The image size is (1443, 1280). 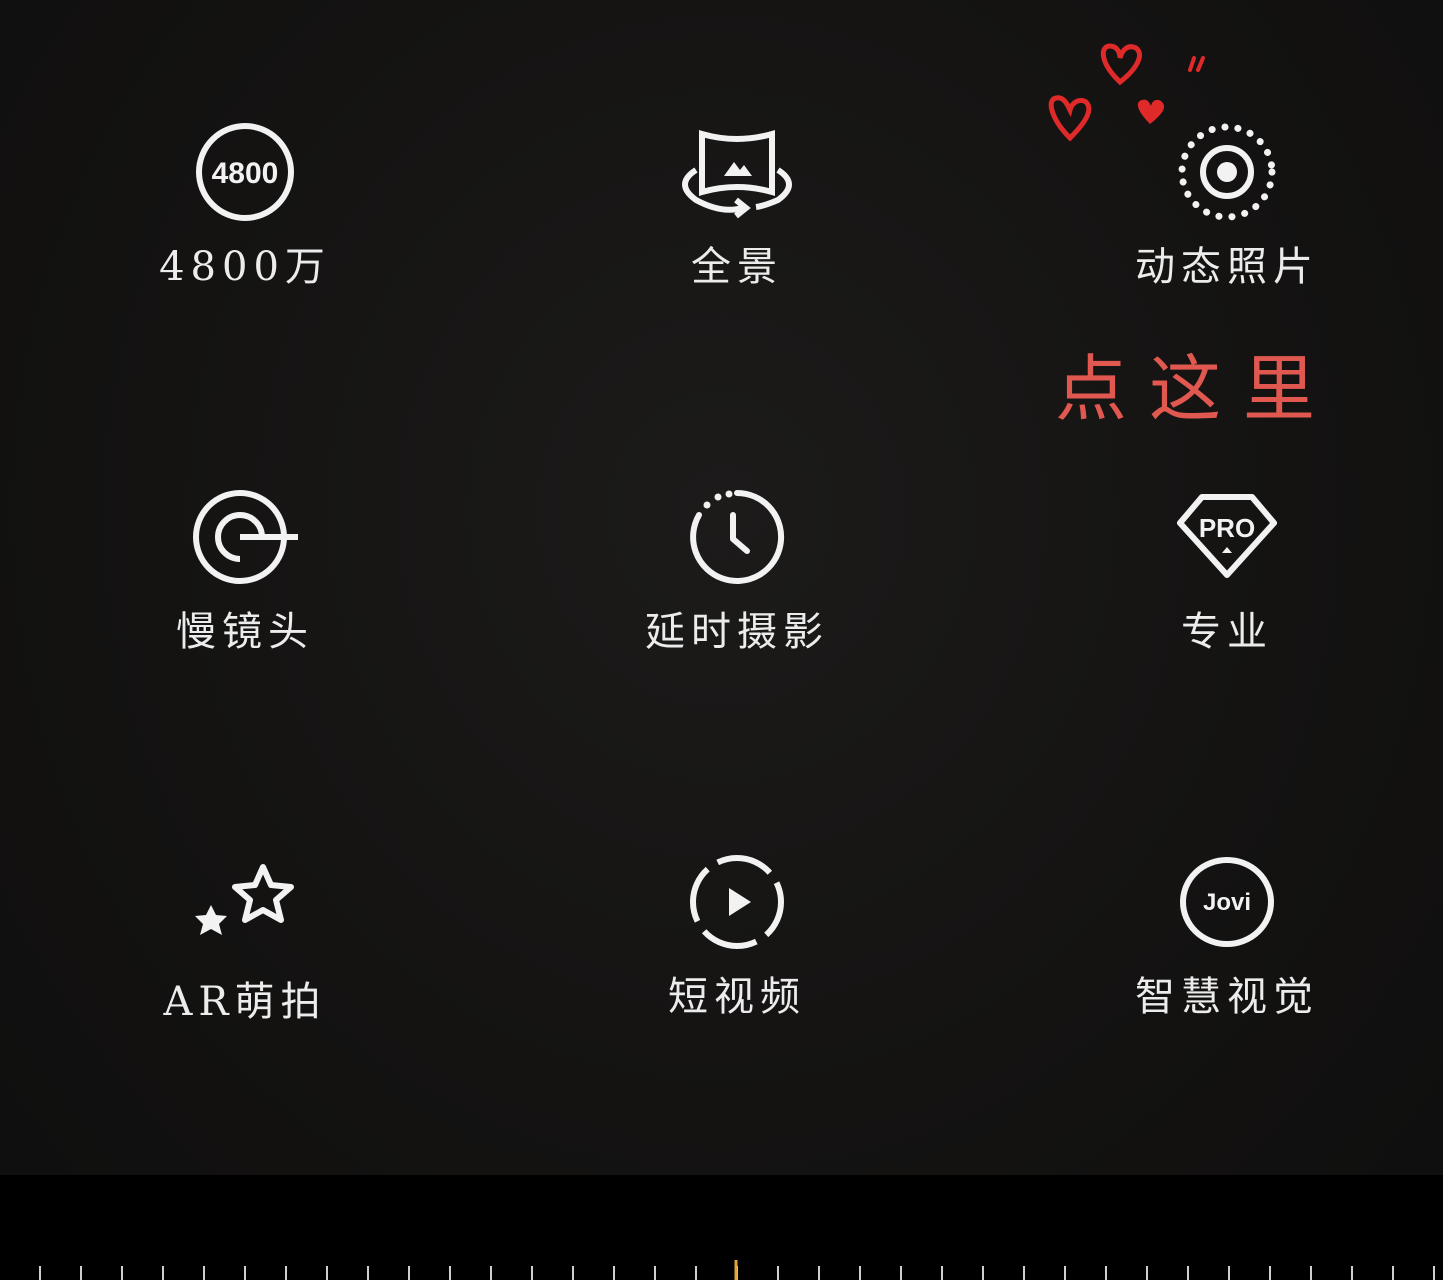 What do you see at coordinates (1227, 528) in the screenshot?
I see `pro-icon-text: PRO` at bounding box center [1227, 528].